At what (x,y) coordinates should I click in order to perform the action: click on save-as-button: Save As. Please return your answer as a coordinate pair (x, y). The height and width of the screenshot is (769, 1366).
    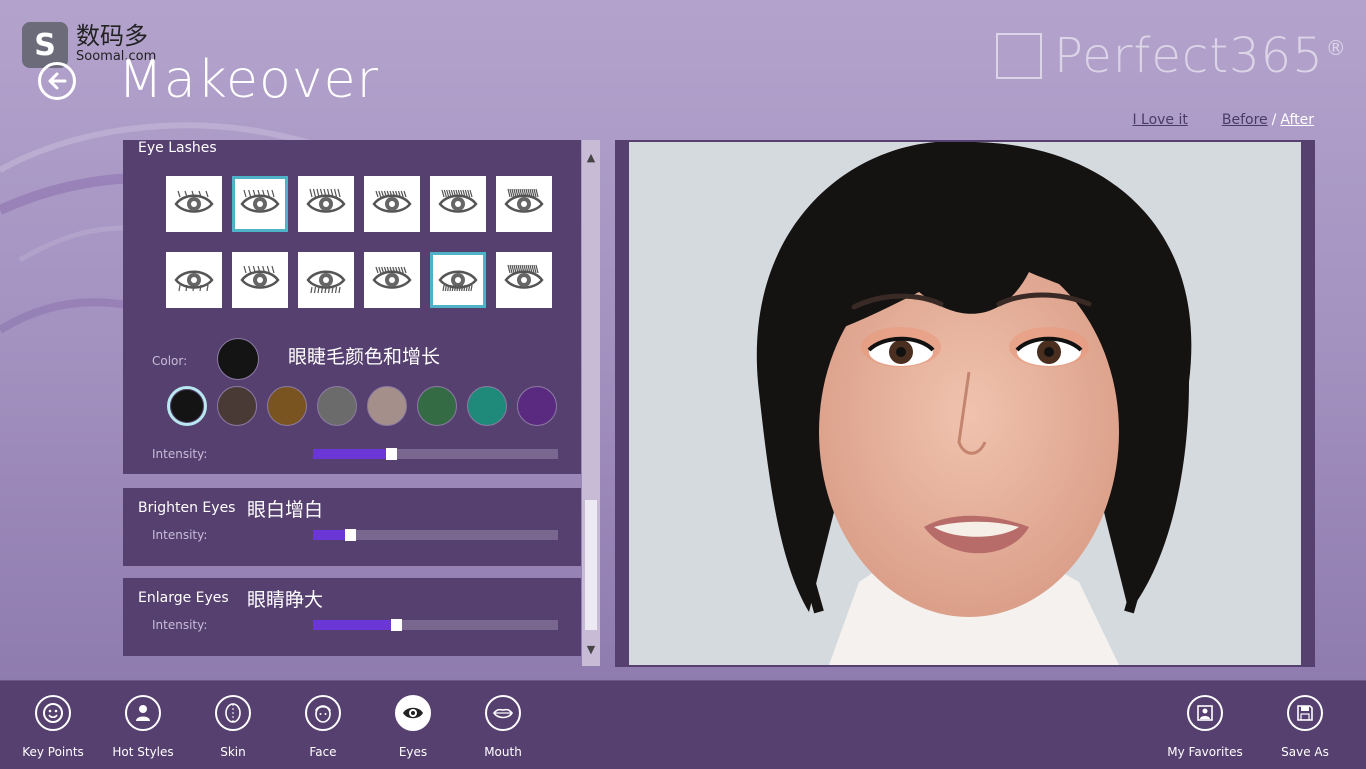
    Looking at the image, I should click on (1305, 727).